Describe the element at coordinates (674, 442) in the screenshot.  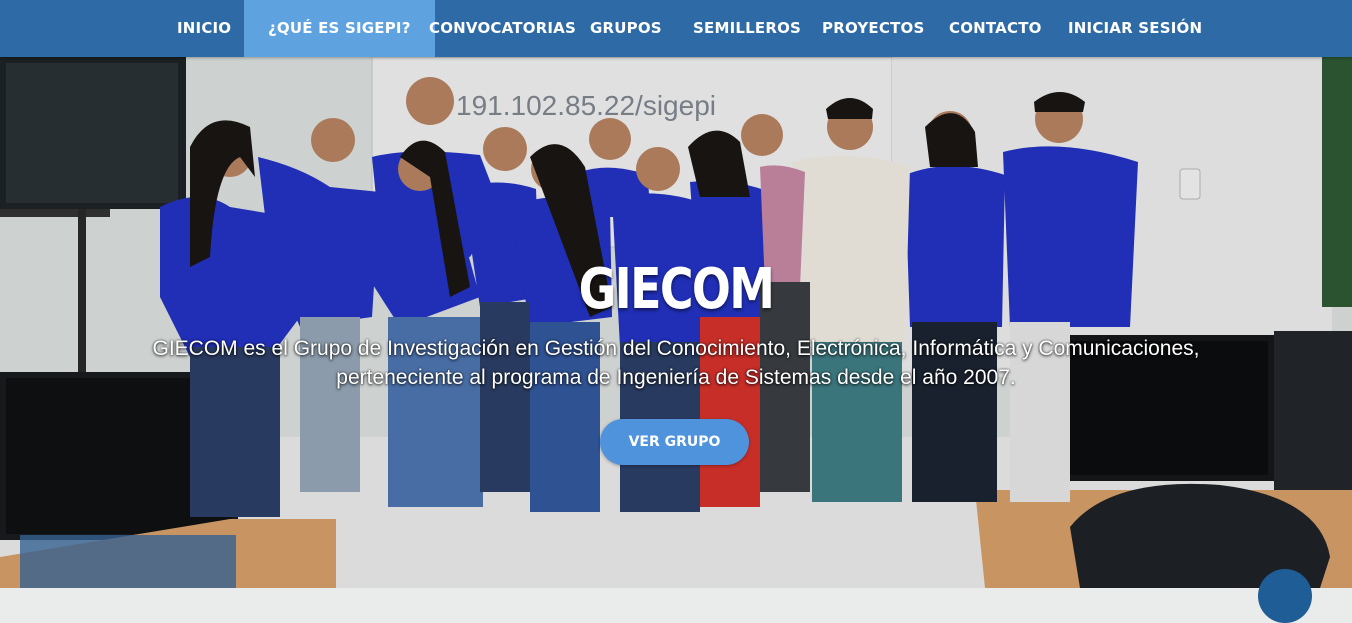
I see `ver-grupo-button: VER GRUPO` at that location.